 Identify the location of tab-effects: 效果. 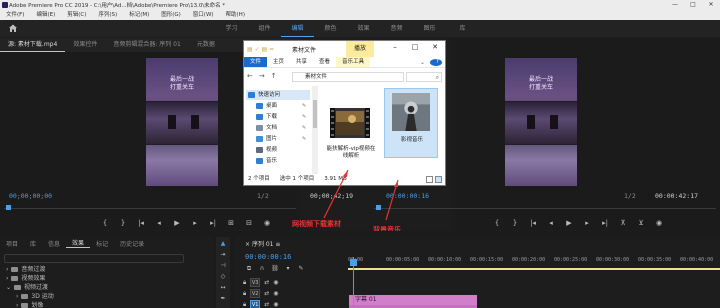
(78, 243).